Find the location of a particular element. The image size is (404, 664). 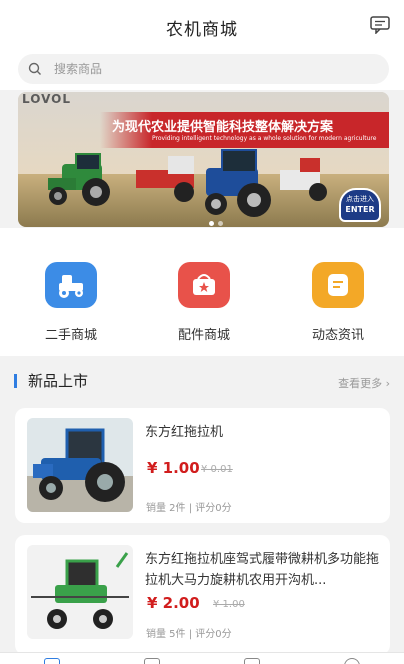

banner-pagination is located at coordinates (218, 219).